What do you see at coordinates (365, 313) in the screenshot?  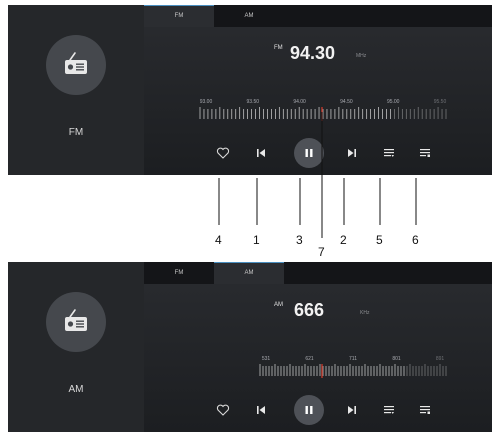 I see `frequency-unit: KHz` at bounding box center [365, 313].